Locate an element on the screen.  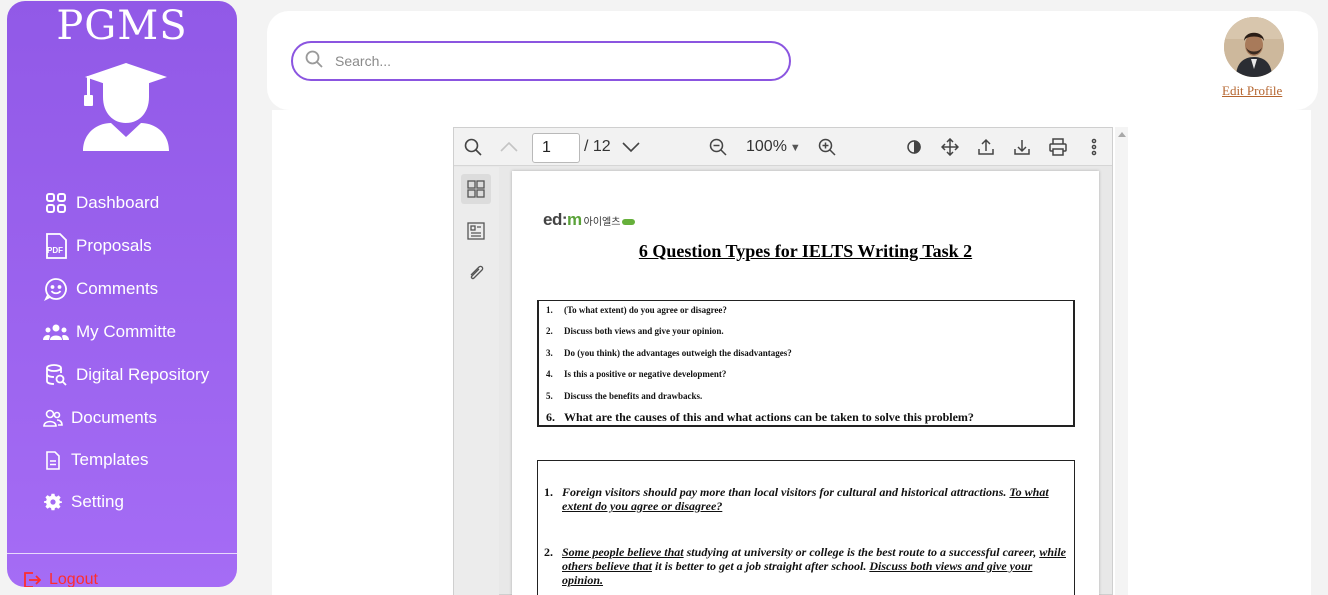
scroll-up-arrow-icon is located at coordinates (1122, 134).